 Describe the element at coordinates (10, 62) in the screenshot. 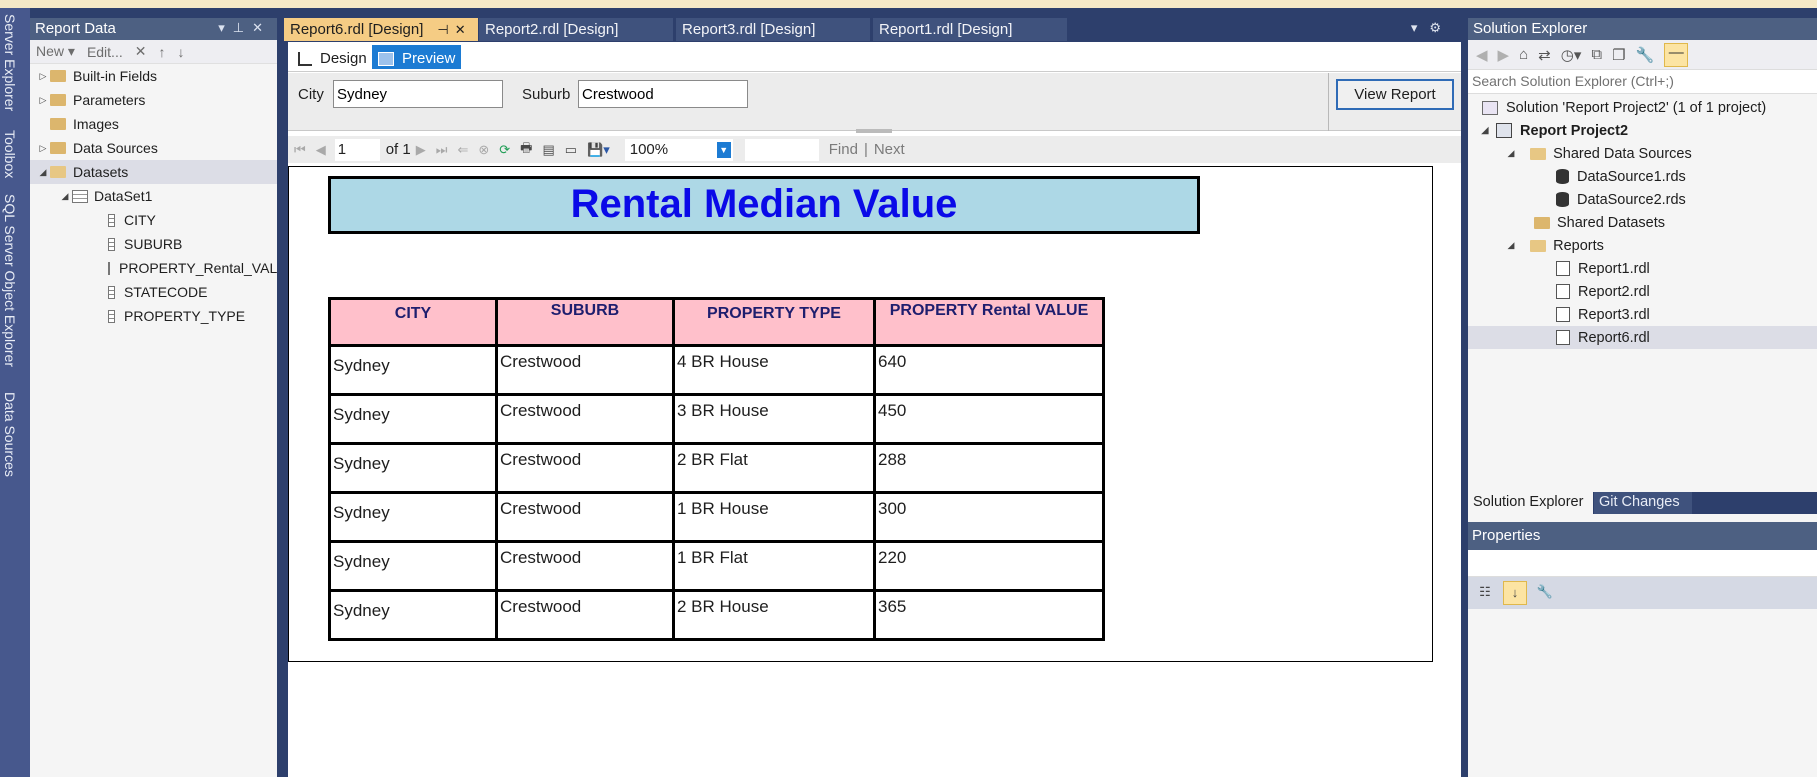

I see `side-tab-server-explorer: Server Explorer` at that location.